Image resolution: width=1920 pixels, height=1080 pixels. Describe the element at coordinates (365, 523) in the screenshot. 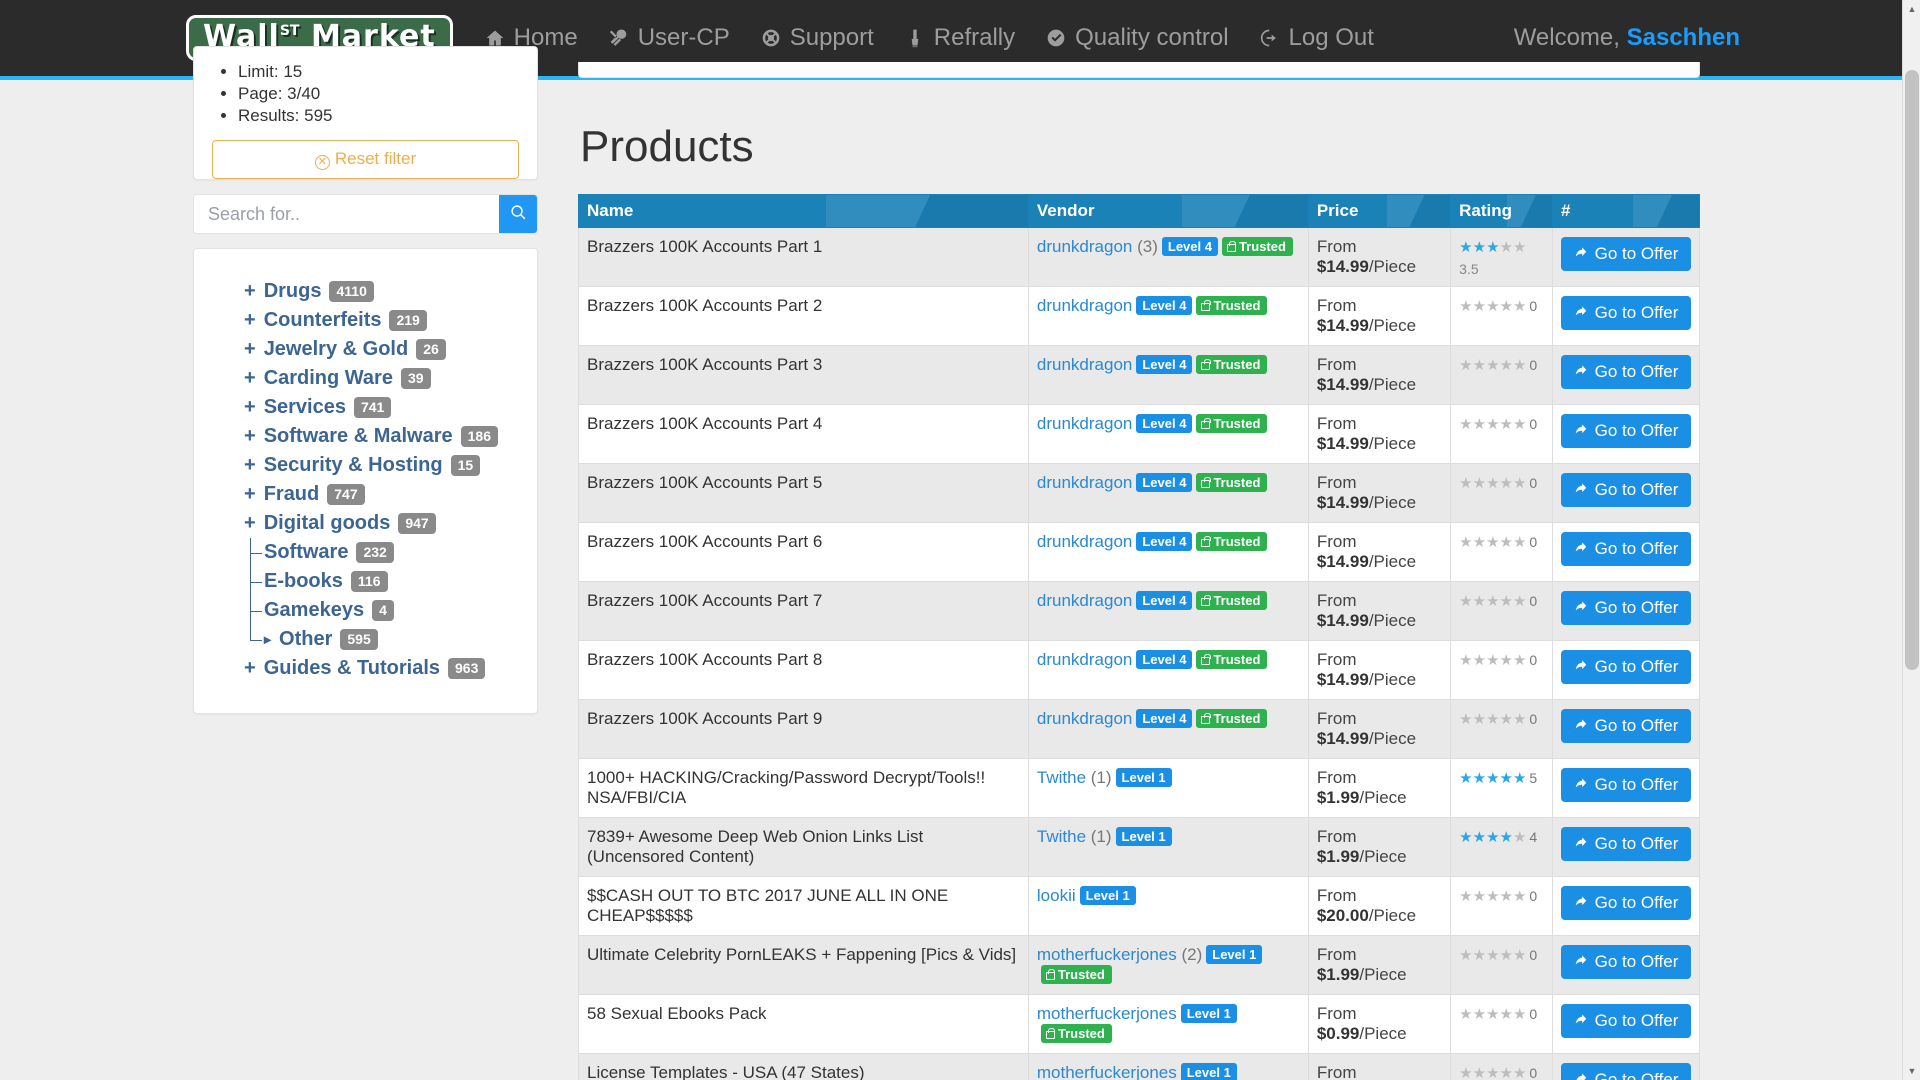

I see `category-item-digital-goods: + Digital goods 947` at that location.